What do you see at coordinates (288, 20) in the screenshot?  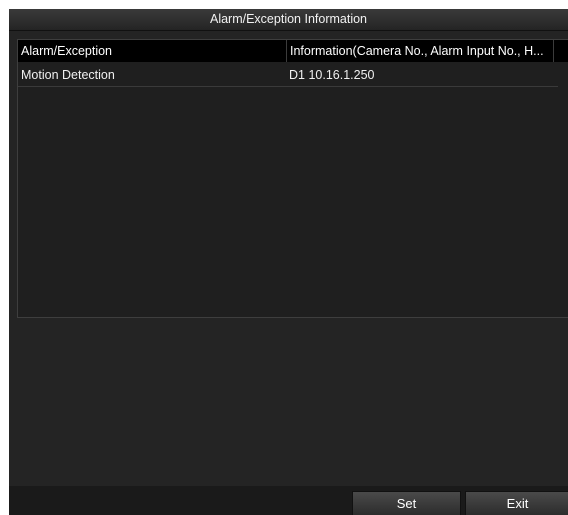 I see `dialog-title: Alarm/Exception Information` at bounding box center [288, 20].